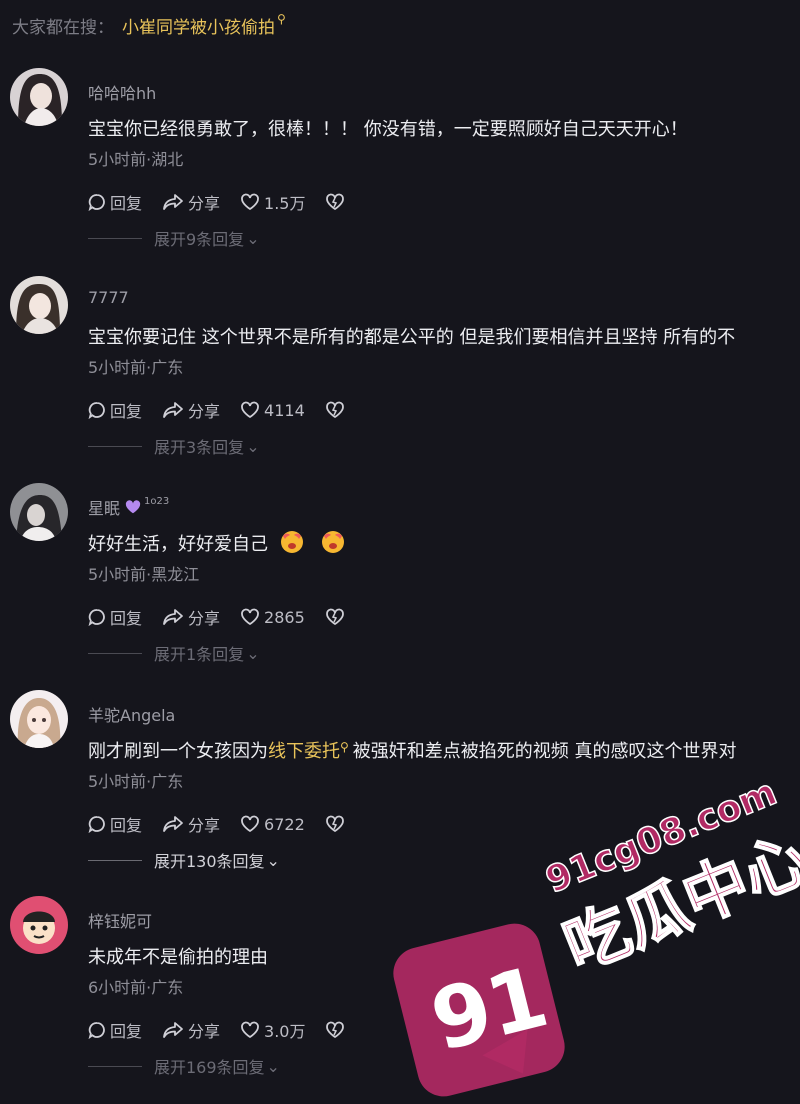  I want to click on comment-meta: 5小时前·湖北, so click(136, 159).